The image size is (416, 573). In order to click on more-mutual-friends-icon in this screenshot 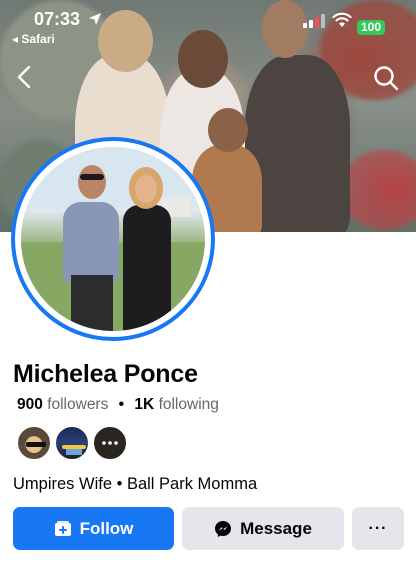, I will do `click(110, 443)`.